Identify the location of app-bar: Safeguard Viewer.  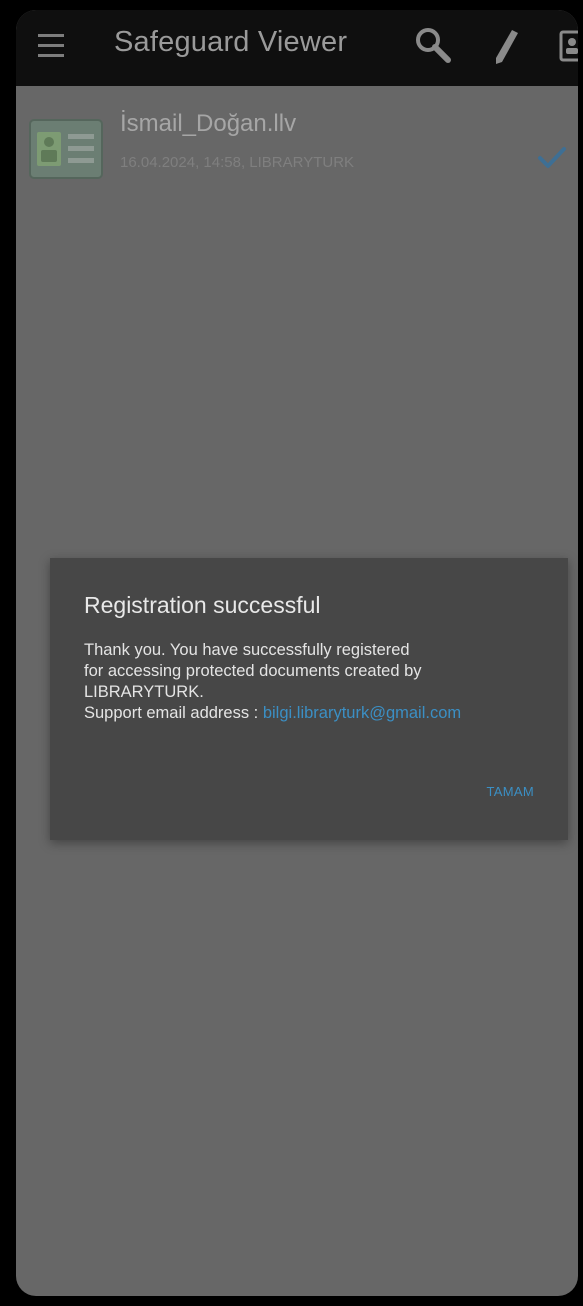
(297, 48).